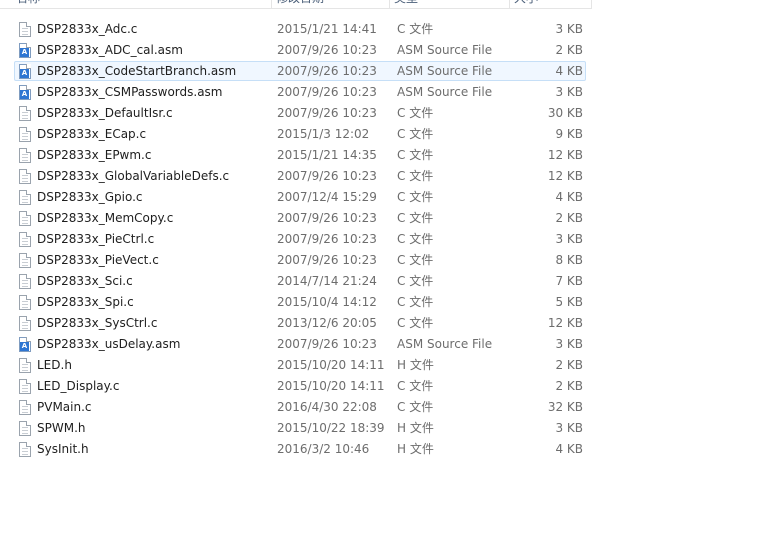  I want to click on file-date-modified: 2016/3/2 10:46, so click(323, 449).